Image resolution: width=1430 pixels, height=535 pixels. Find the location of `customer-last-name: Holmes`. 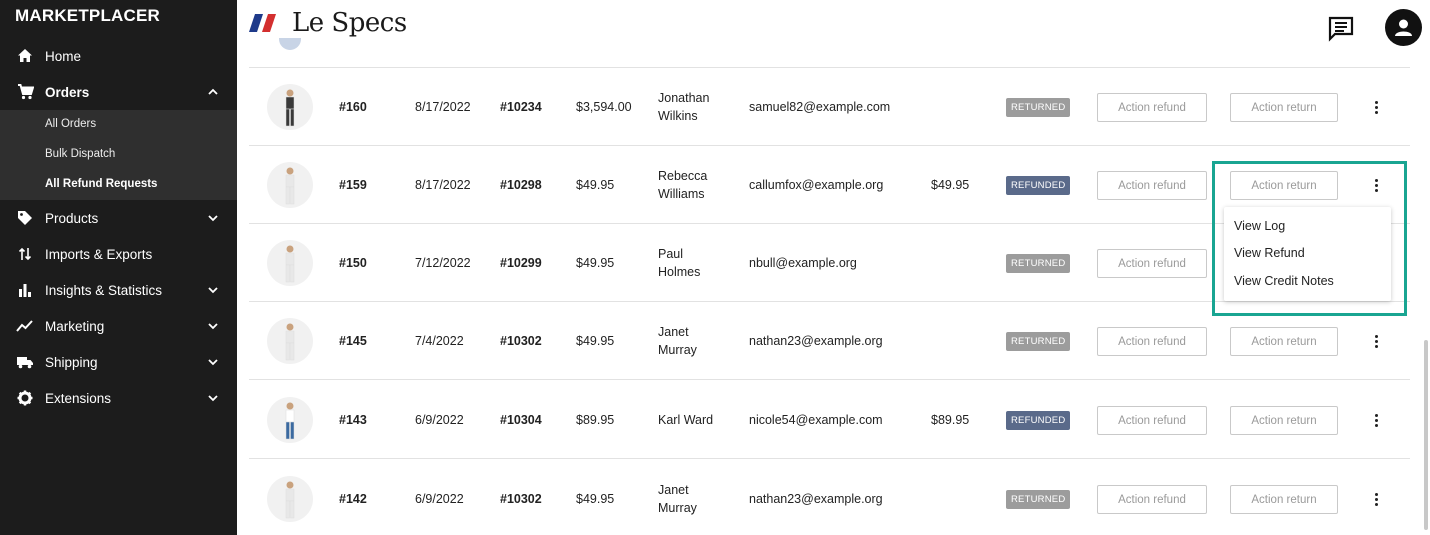

customer-last-name: Holmes is located at coordinates (679, 272).